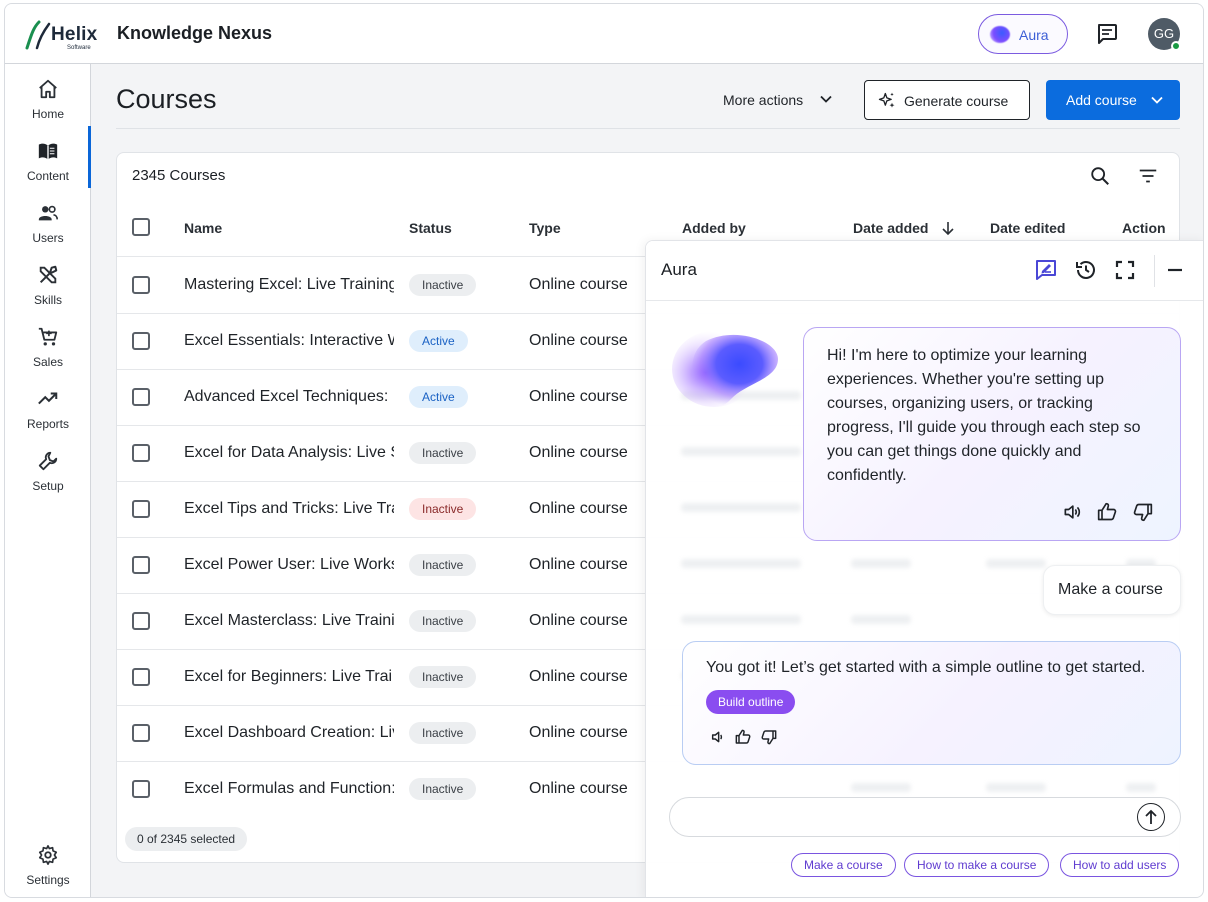  What do you see at coordinates (289, 509) in the screenshot?
I see `course-name: Excel Tips and Tricks: Live Tra` at bounding box center [289, 509].